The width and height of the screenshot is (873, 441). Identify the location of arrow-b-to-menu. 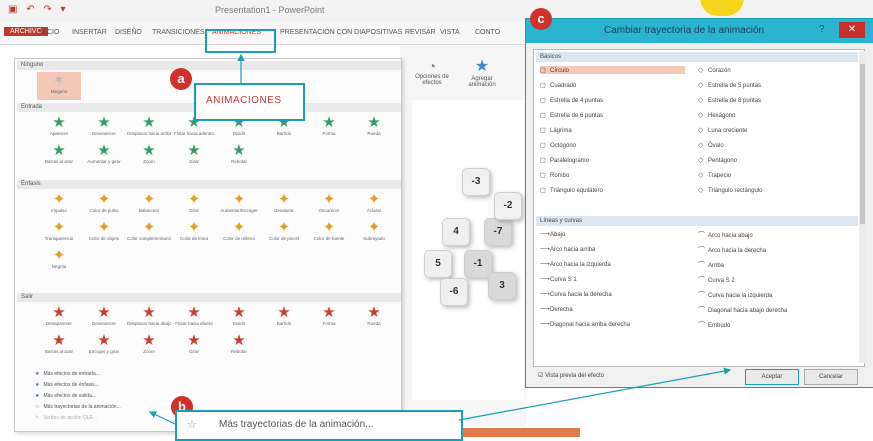
(162, 418).